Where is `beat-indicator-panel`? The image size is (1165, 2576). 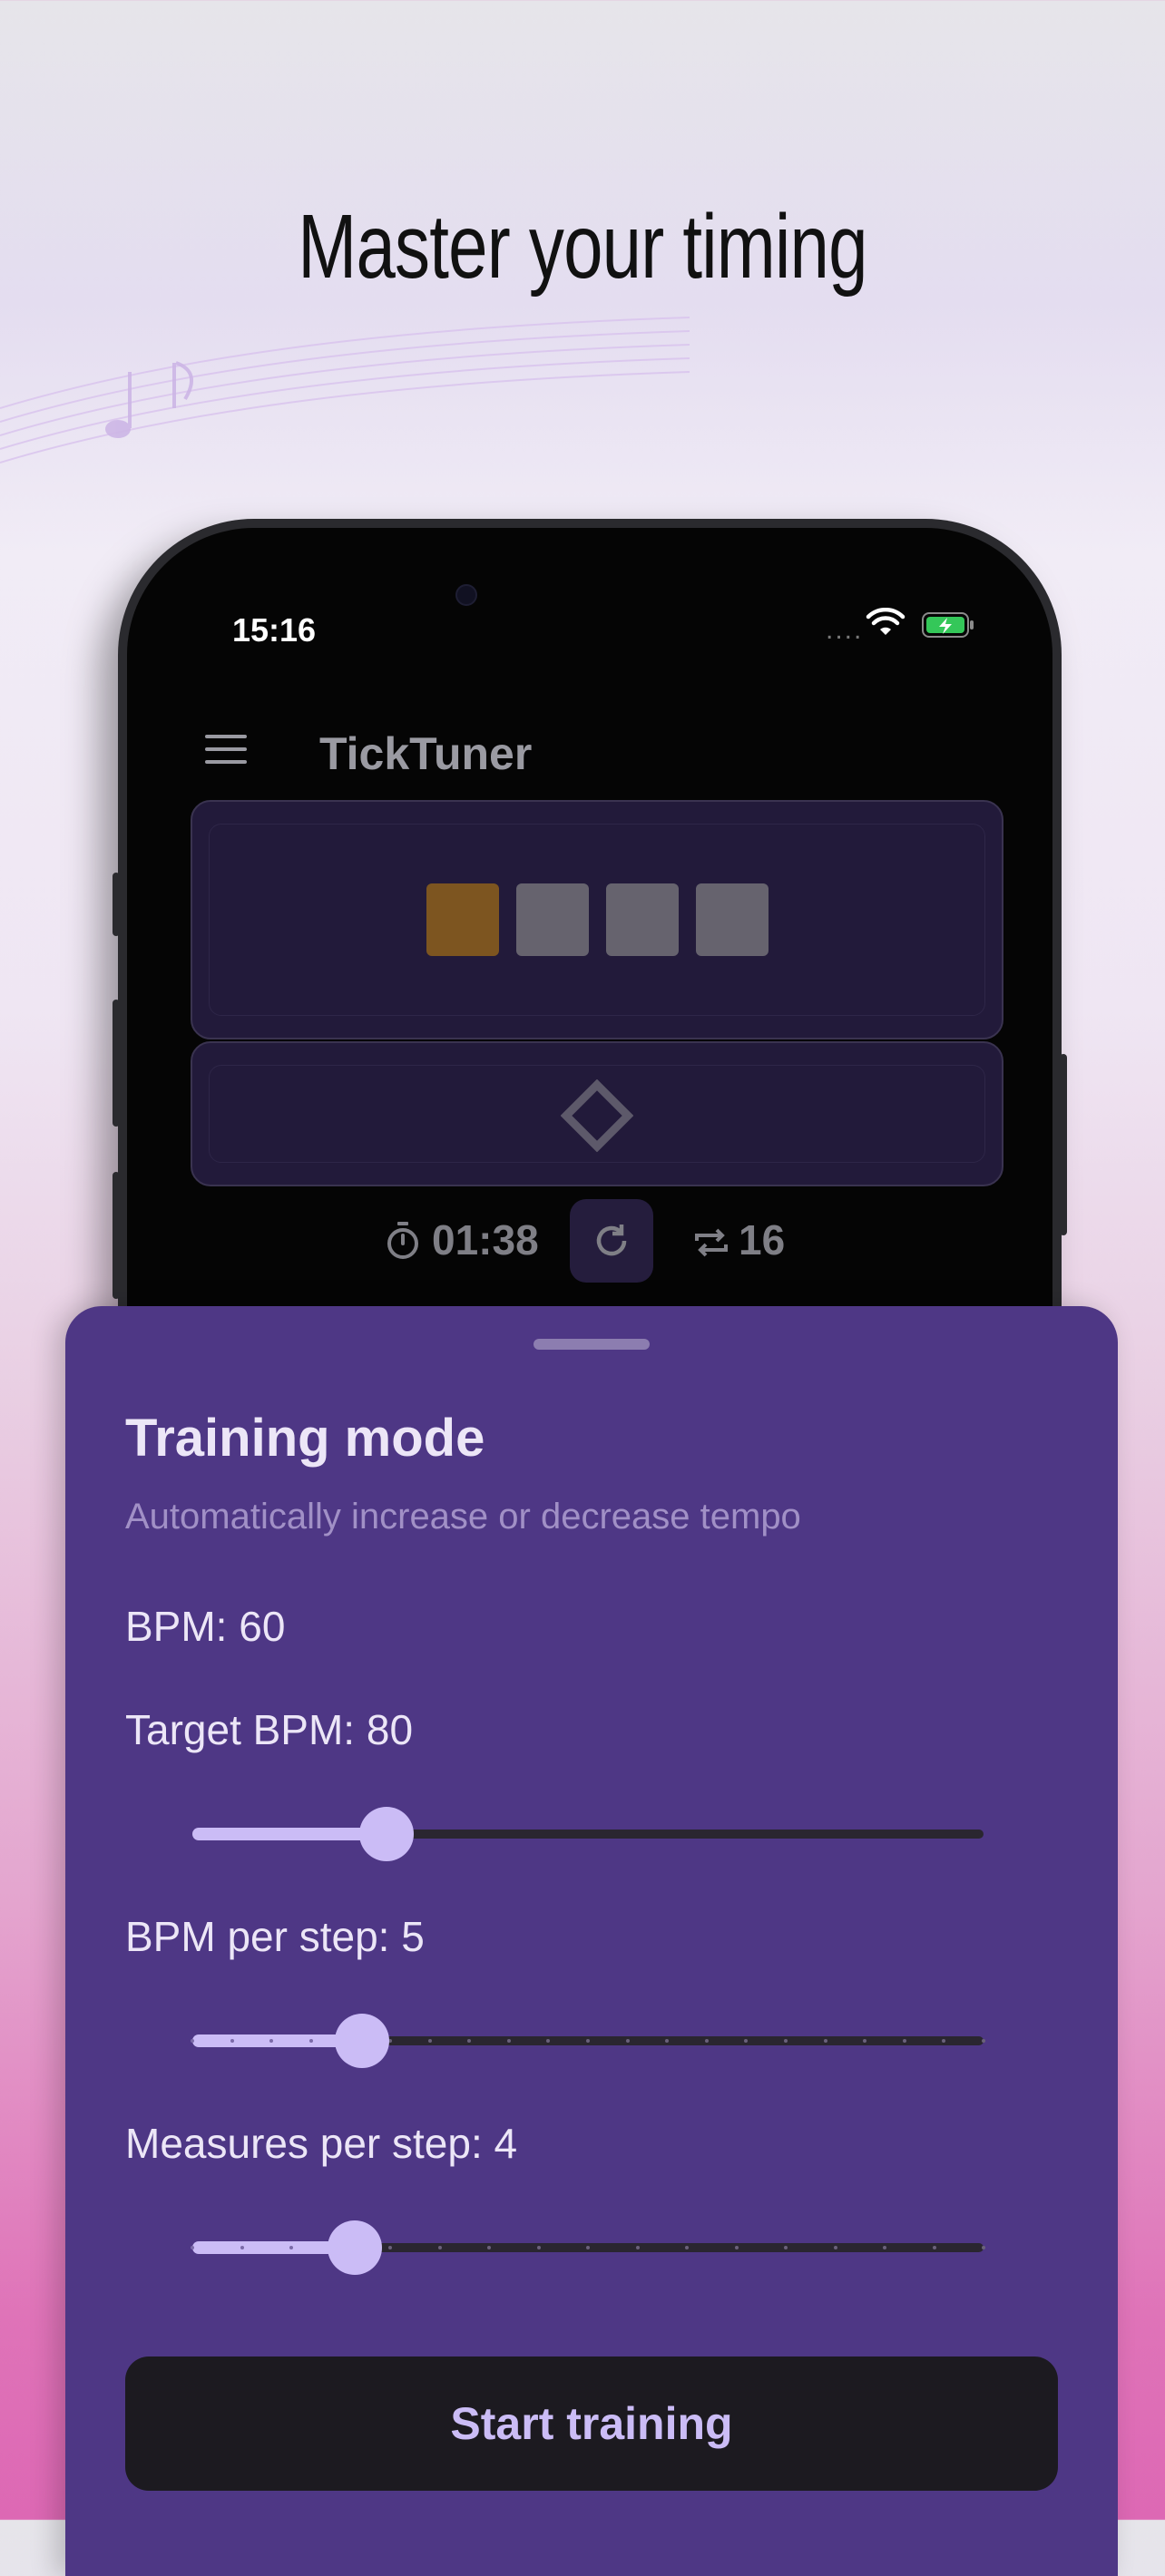 beat-indicator-panel is located at coordinates (597, 919).